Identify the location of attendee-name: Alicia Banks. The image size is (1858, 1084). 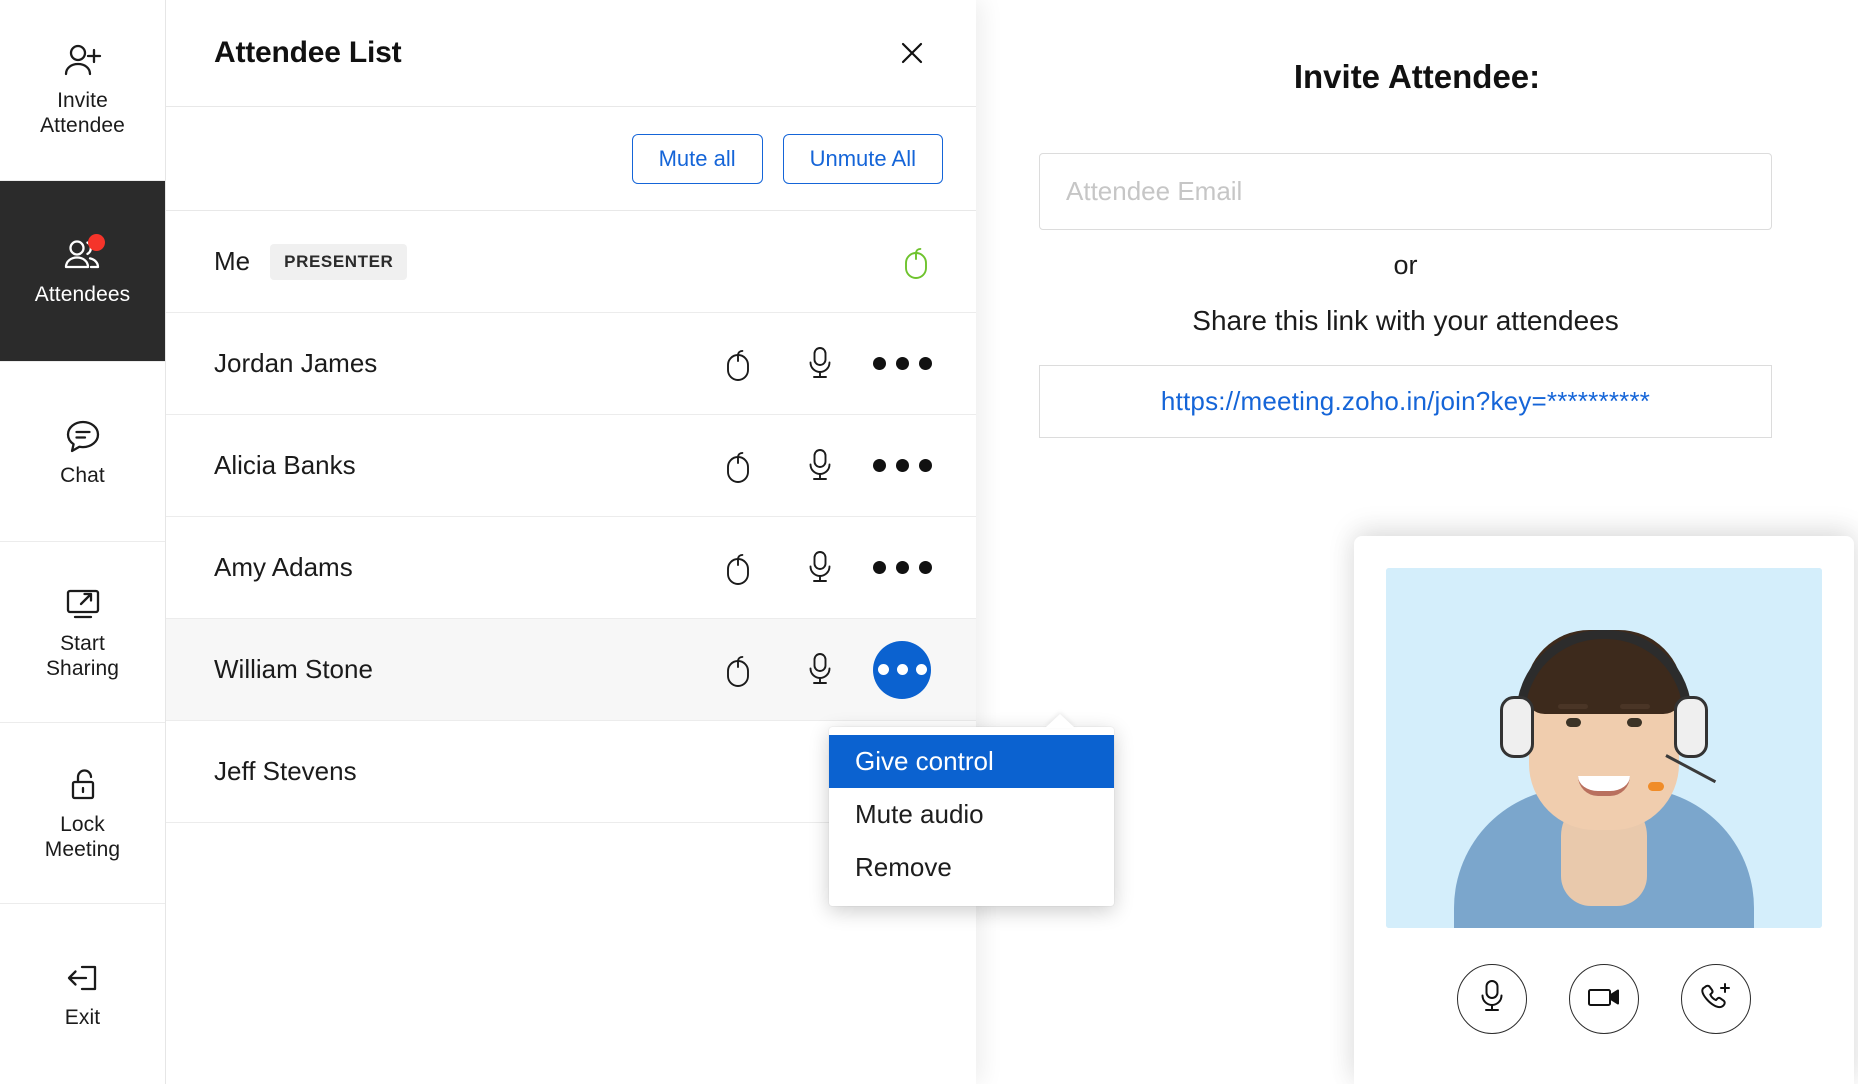
(285, 465).